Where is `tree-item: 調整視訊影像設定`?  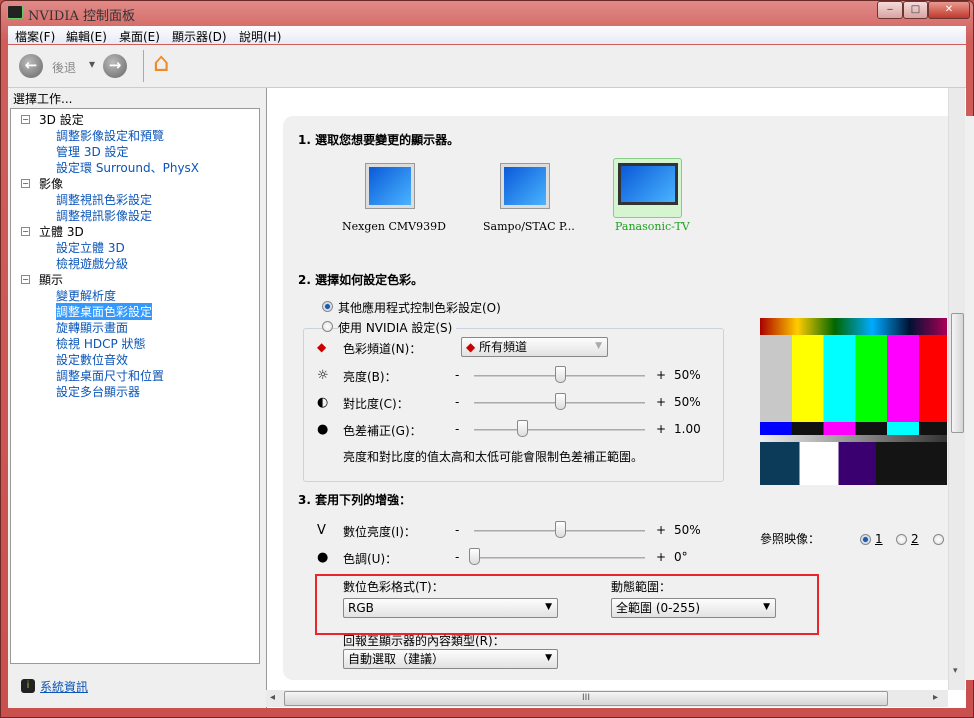 tree-item: 調整視訊影像設定 is located at coordinates (104, 215).